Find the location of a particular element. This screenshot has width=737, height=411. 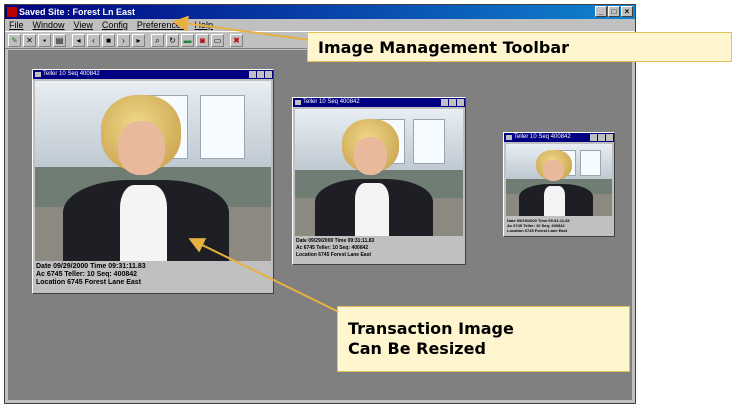

camera-icon: ◙ is located at coordinates (202, 40).